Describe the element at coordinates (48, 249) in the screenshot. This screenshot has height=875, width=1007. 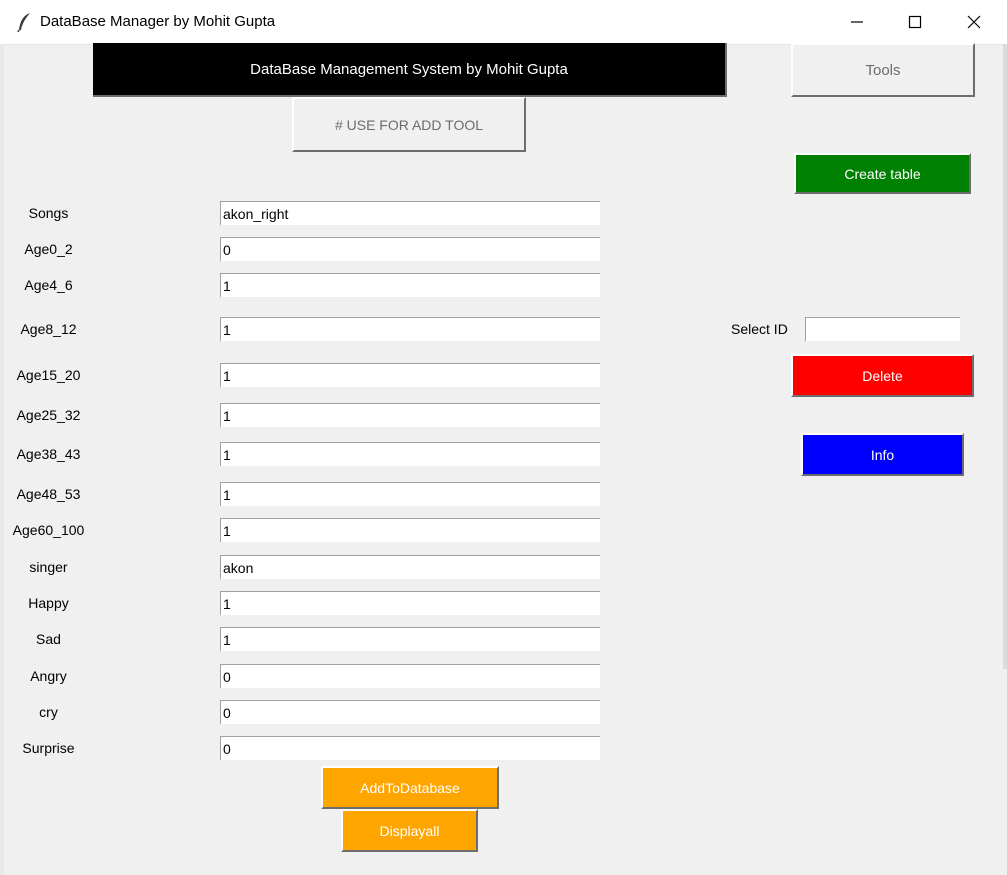
I see `age0-2-label: Age0_2` at that location.